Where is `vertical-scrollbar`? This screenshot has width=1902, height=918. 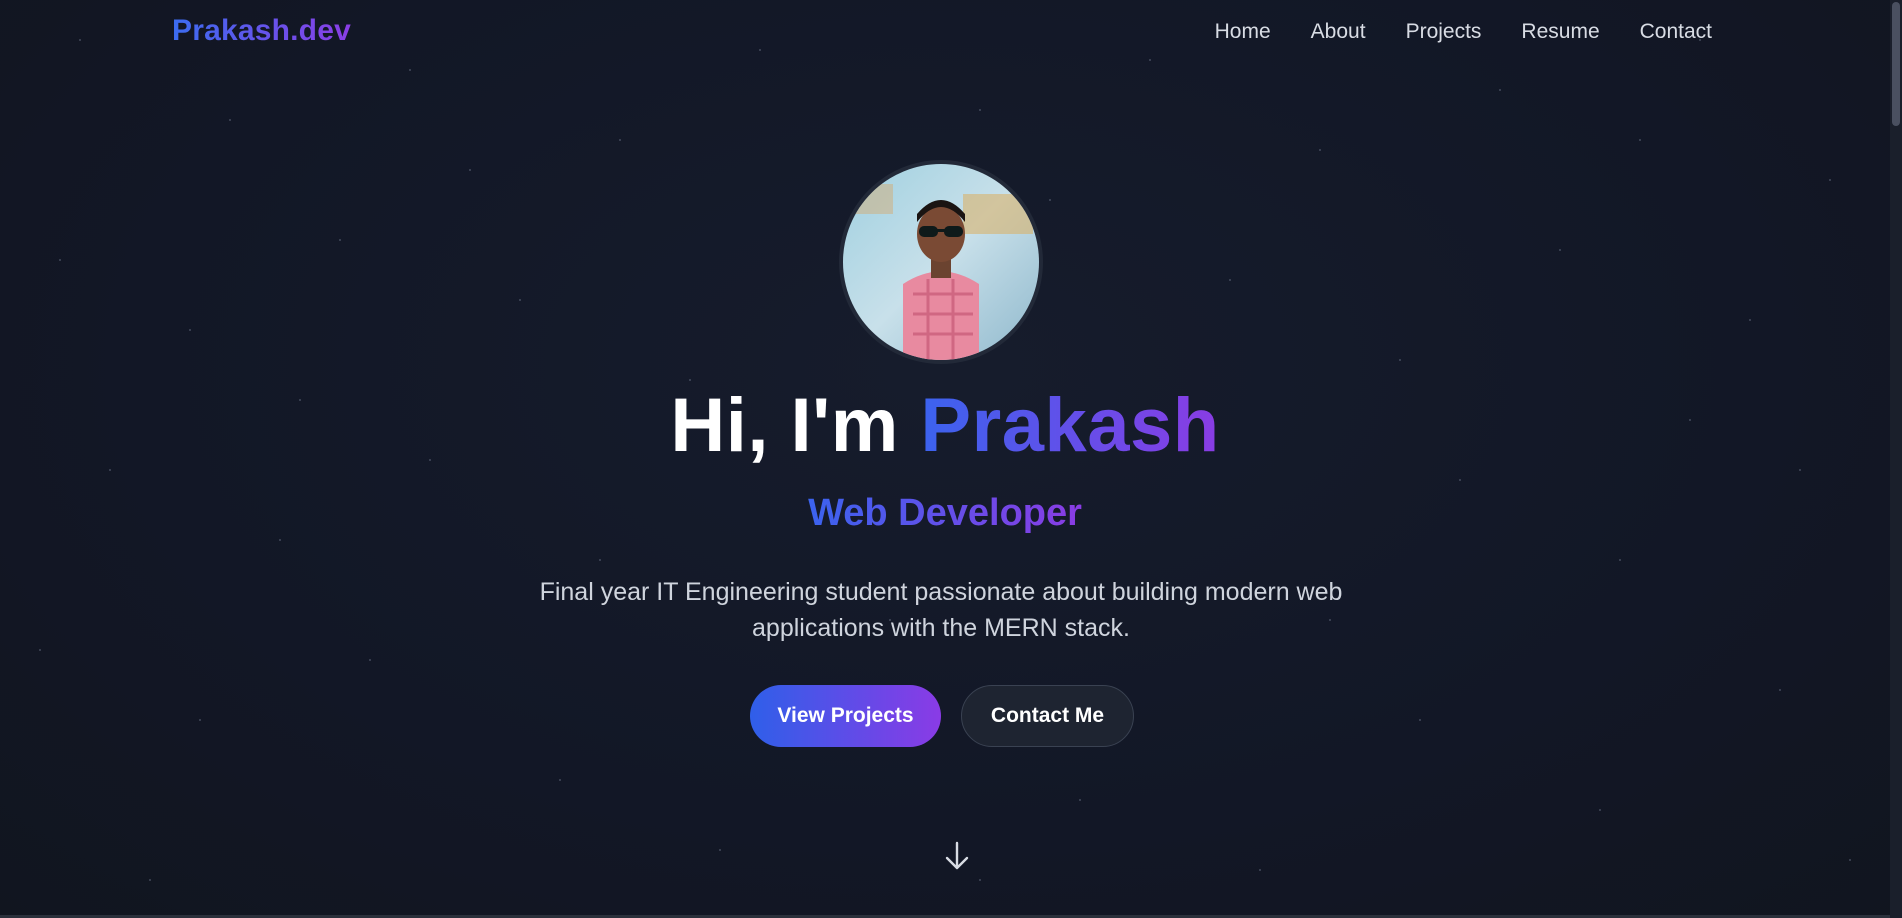 vertical-scrollbar is located at coordinates (1896, 459).